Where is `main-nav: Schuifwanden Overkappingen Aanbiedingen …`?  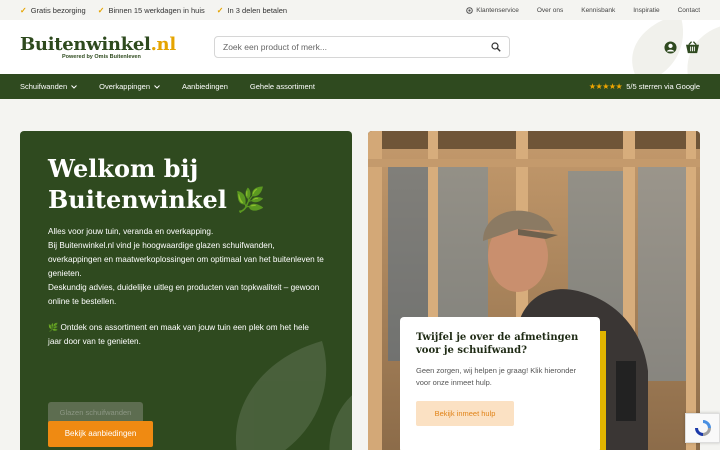
main-nav: Schuifwanden Overkappingen Aanbiedingen … is located at coordinates (360, 86).